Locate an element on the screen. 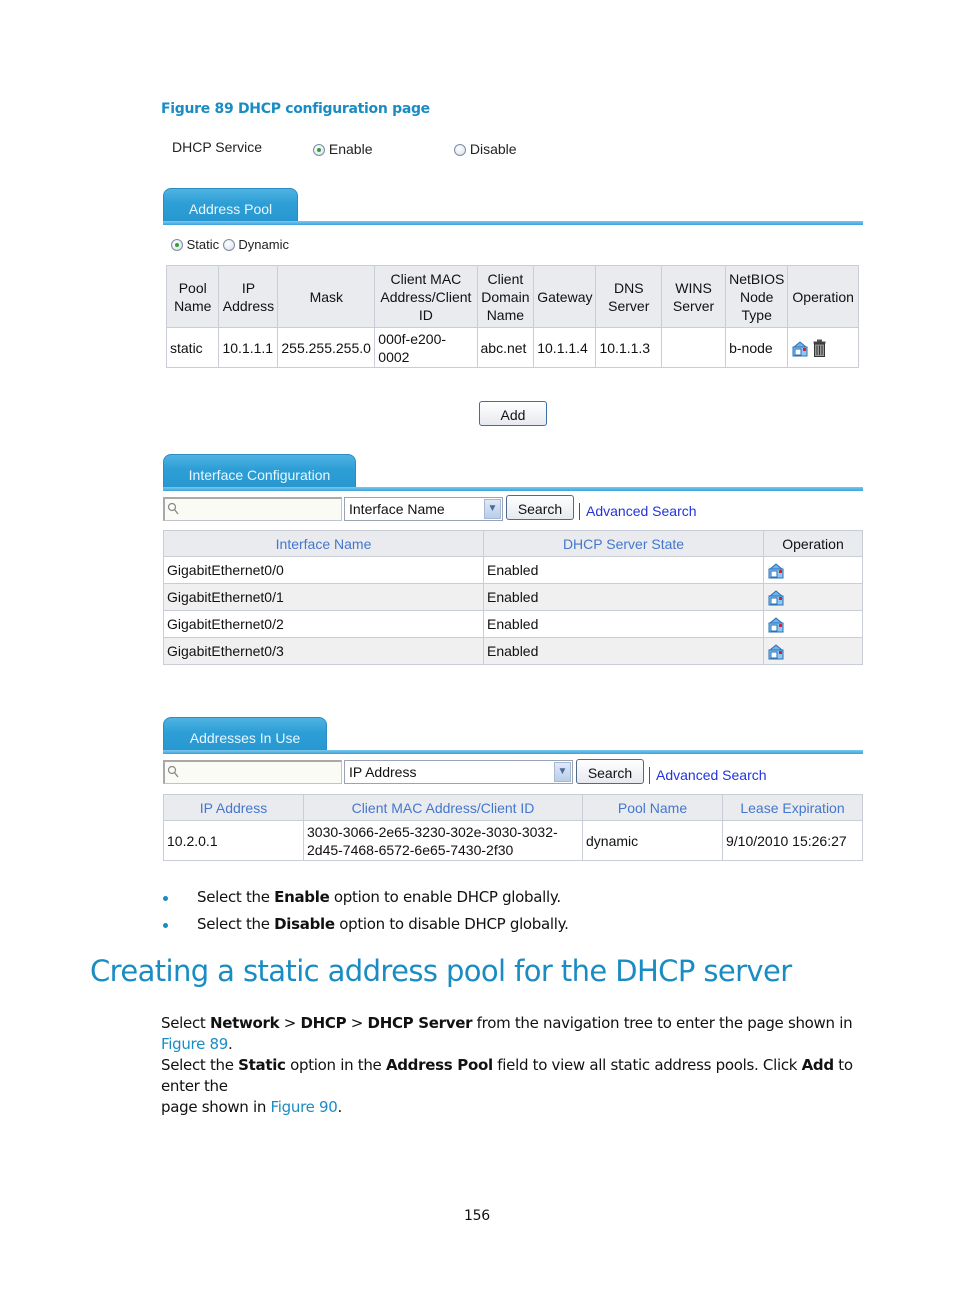 Image resolution: width=954 pixels, height=1296 pixels. col-dns-server: DNS Server is located at coordinates (629, 296).